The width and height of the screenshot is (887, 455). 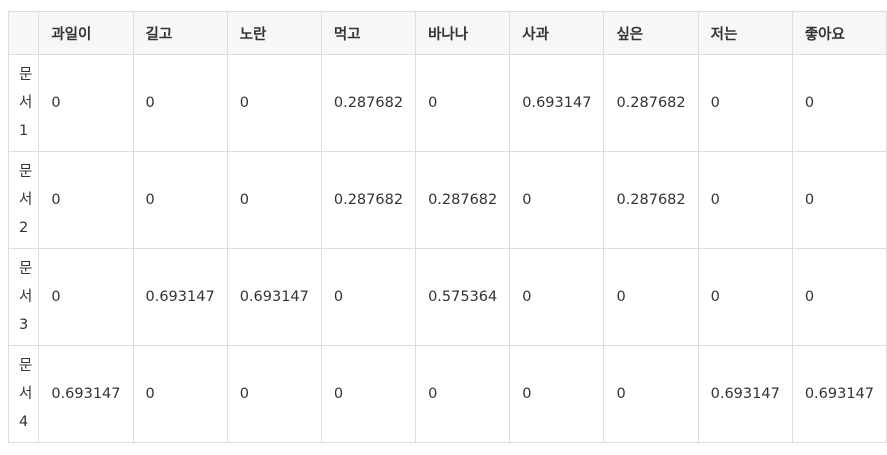 I want to click on row-label-text: 문서1, so click(x=26, y=103).